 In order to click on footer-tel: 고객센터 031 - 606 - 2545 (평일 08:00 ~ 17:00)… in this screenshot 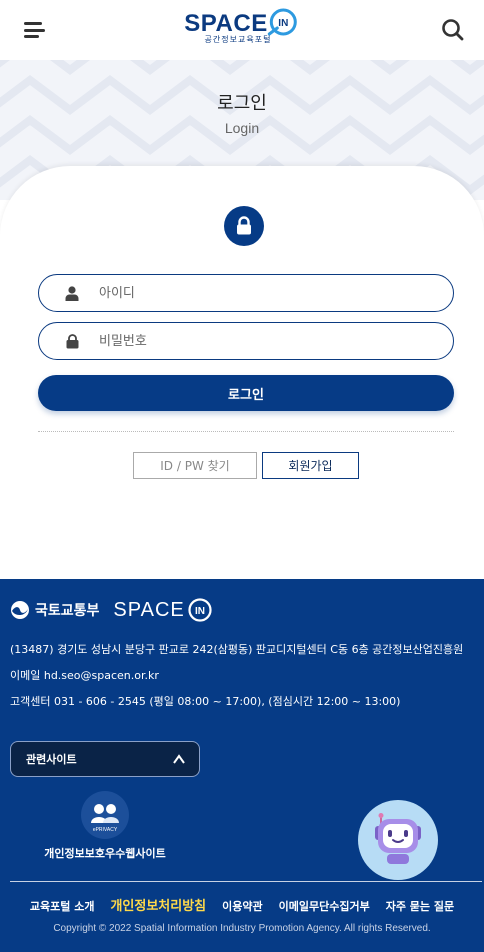, I will do `click(205, 701)`.